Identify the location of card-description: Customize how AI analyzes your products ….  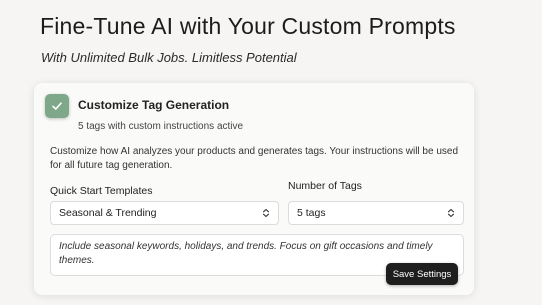
(254, 158).